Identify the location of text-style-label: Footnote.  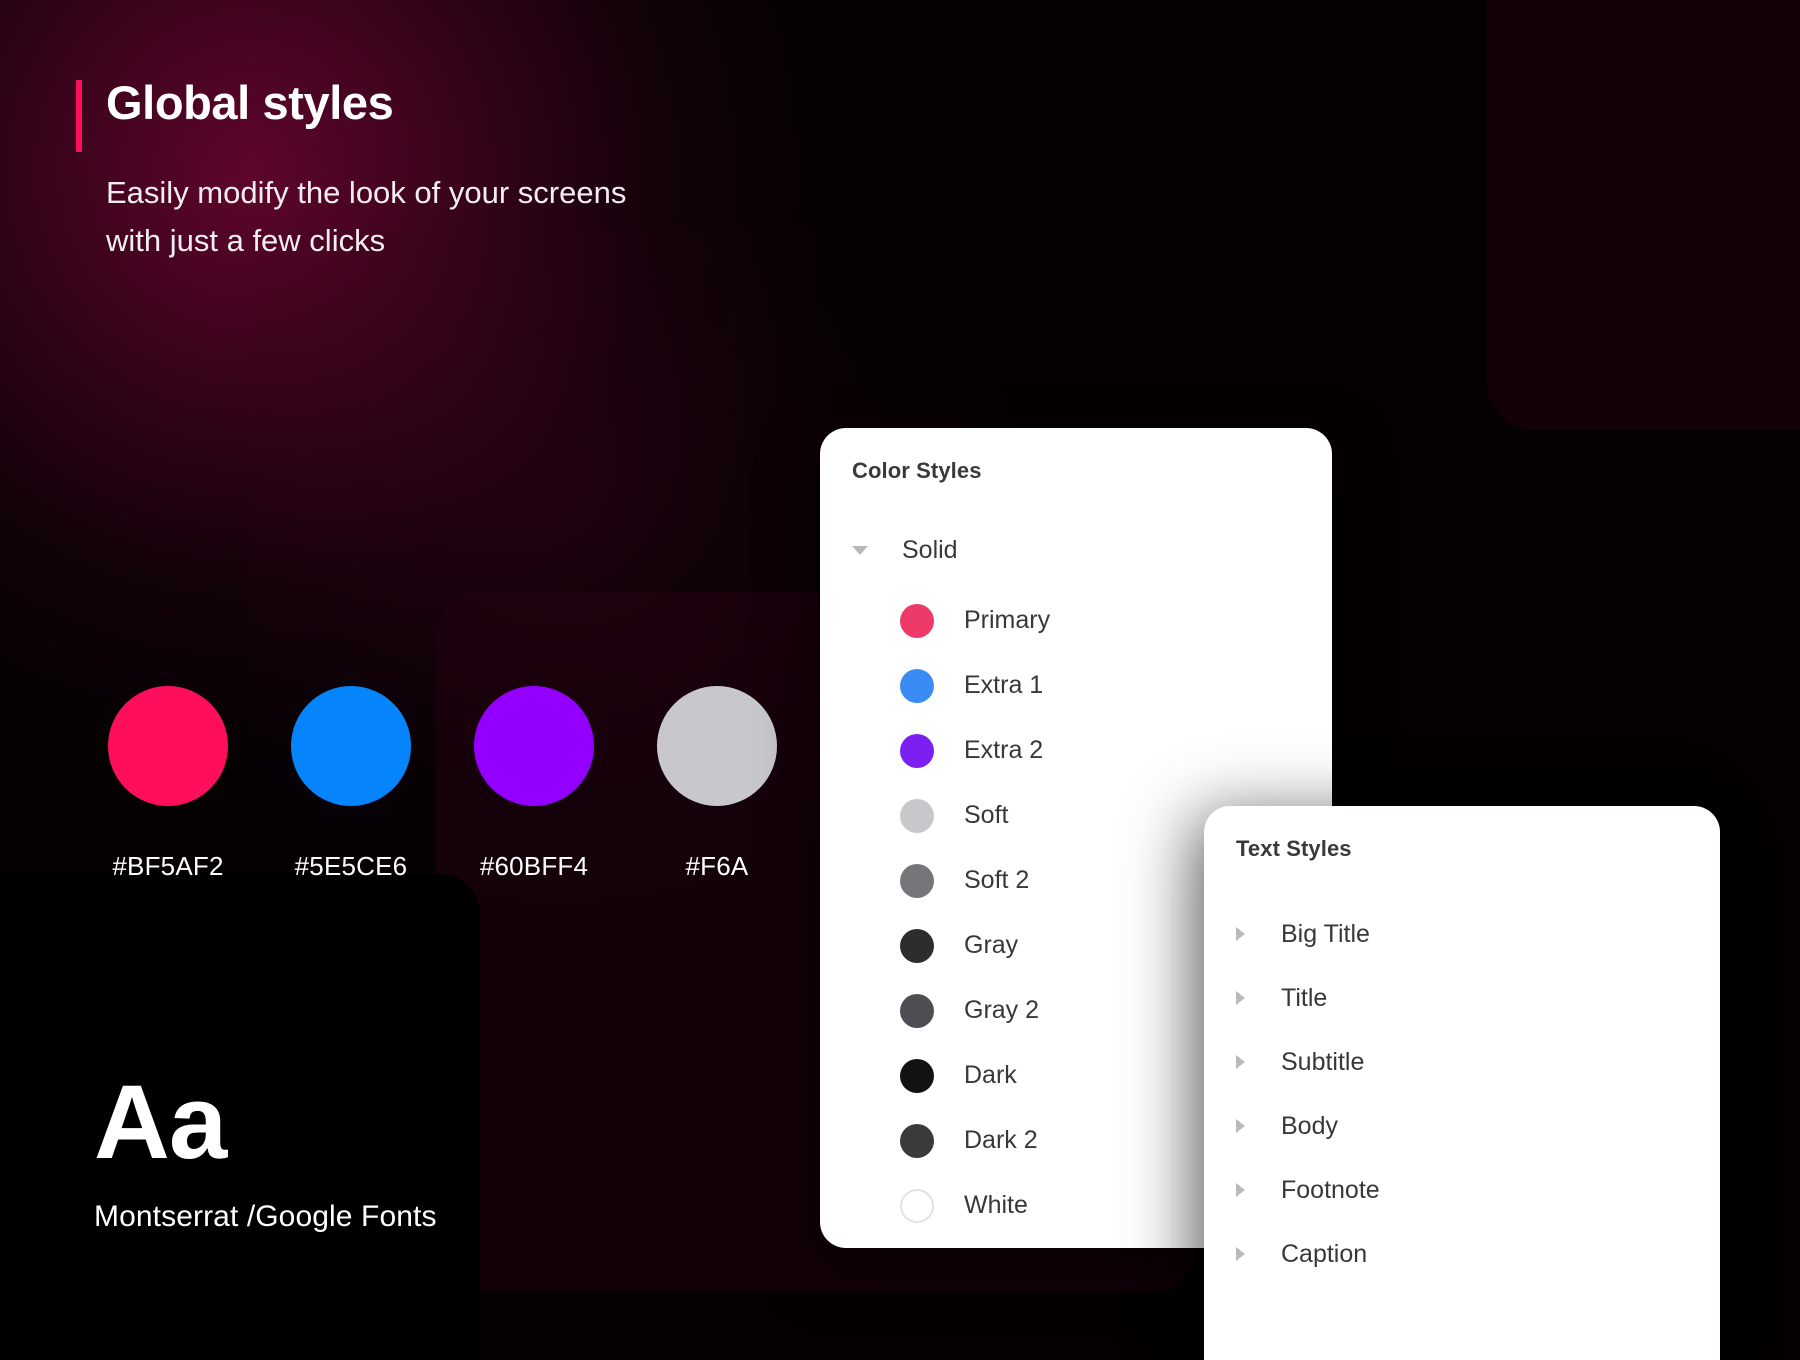
(1330, 1189).